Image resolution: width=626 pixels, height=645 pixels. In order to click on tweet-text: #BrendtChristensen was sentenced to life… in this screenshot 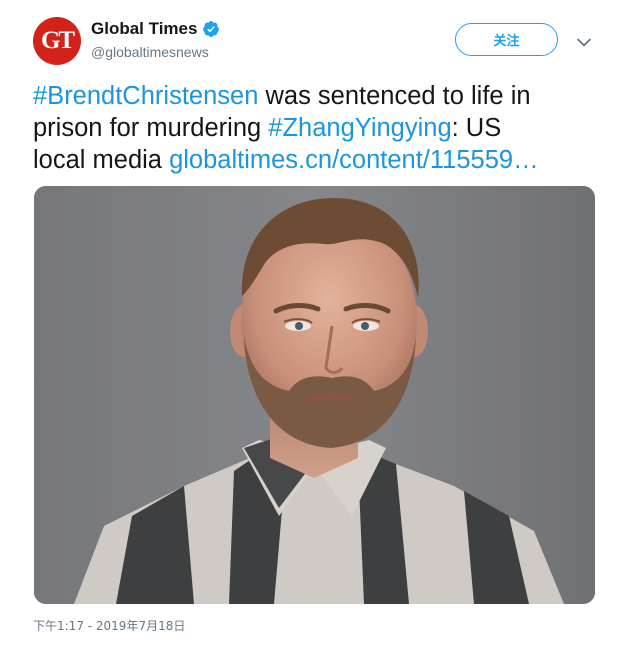, I will do `click(315, 128)`.